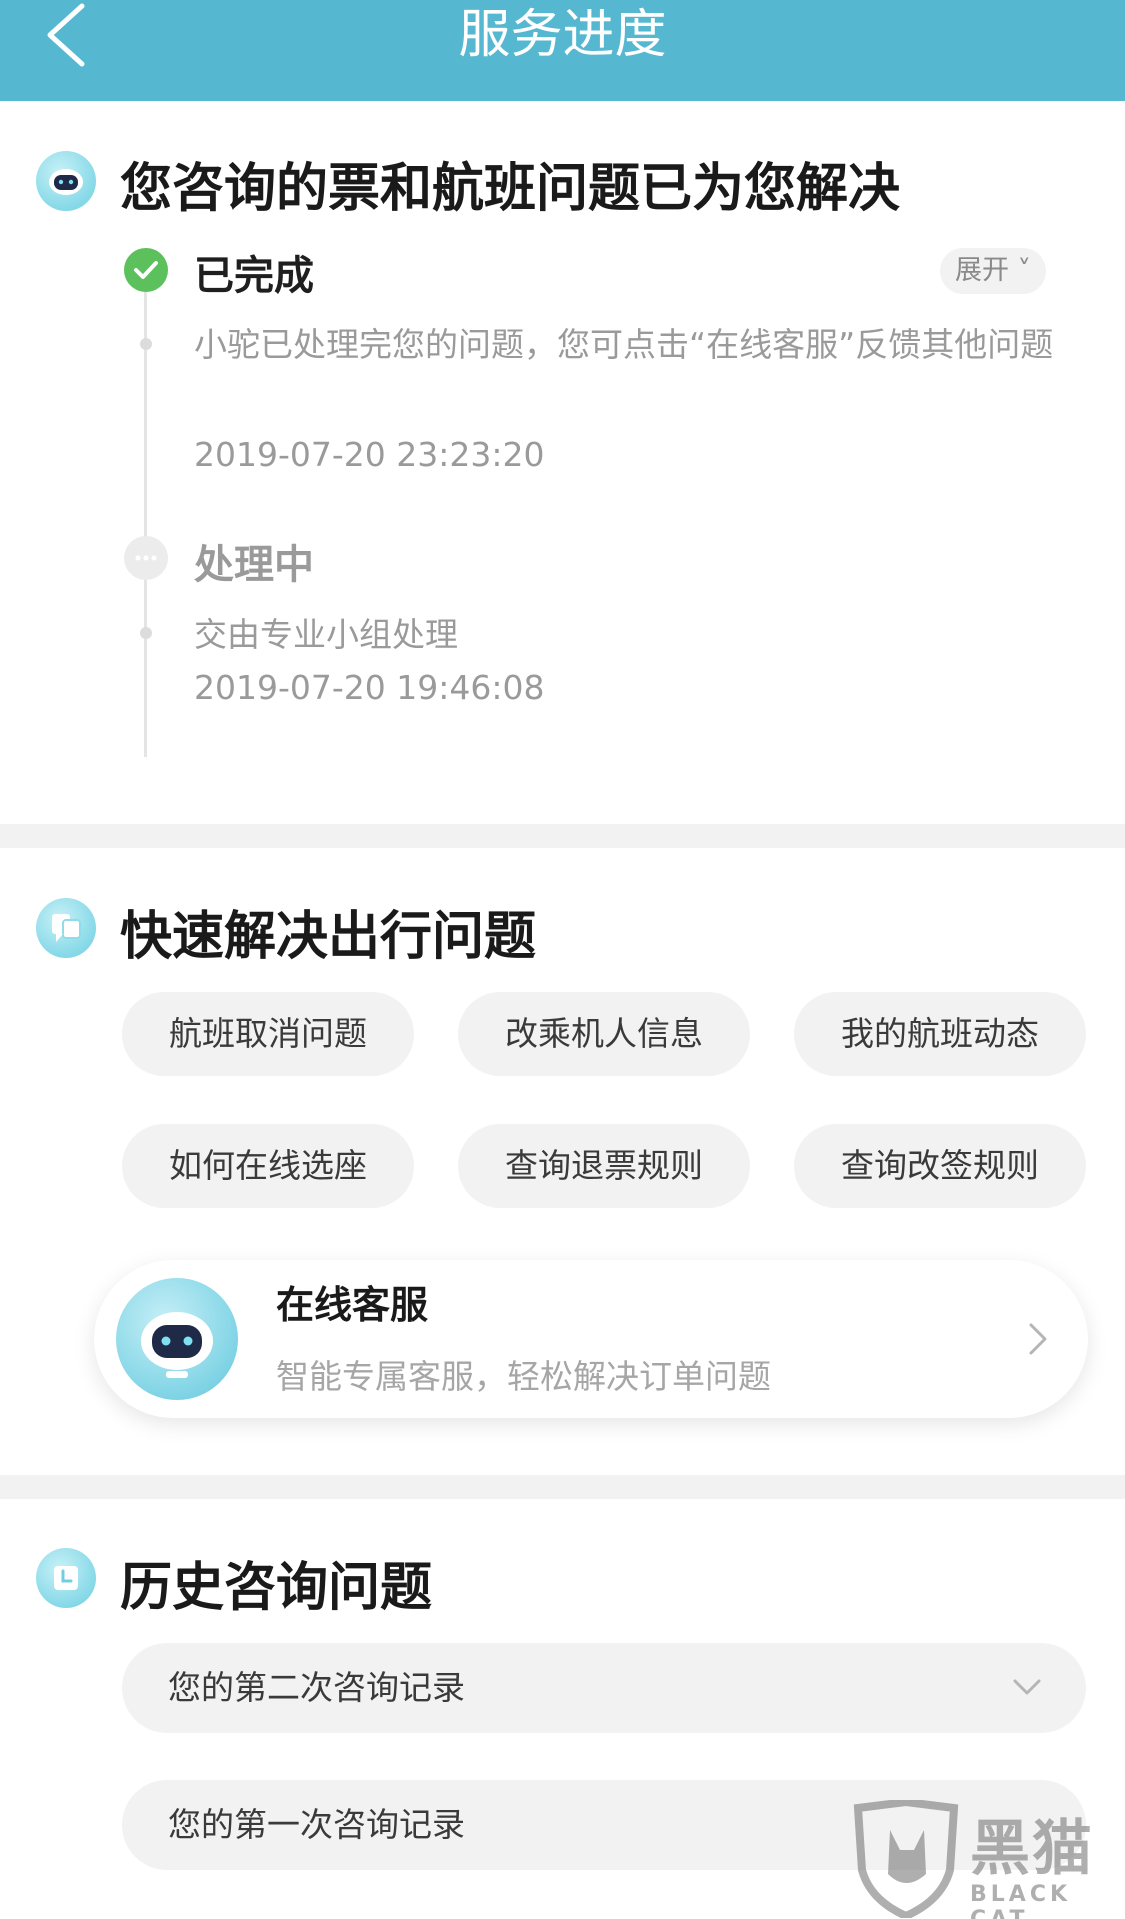 Image resolution: width=1125 pixels, height=1919 pixels. I want to click on chip-flight-status: 我的航班动态, so click(940, 1034).